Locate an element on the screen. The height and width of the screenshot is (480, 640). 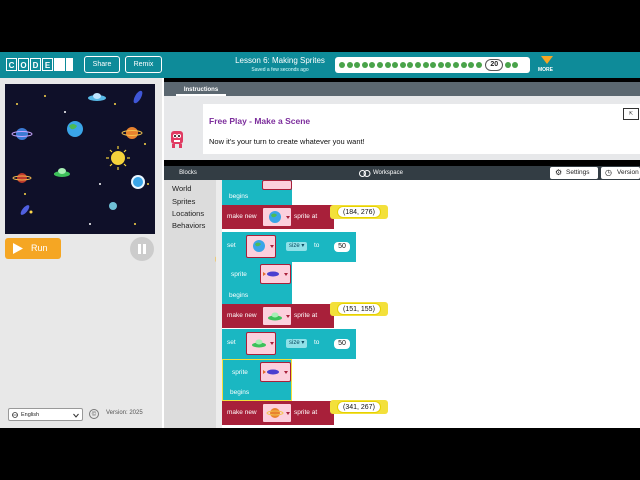
remix-button: Remix is located at coordinates (143, 64).